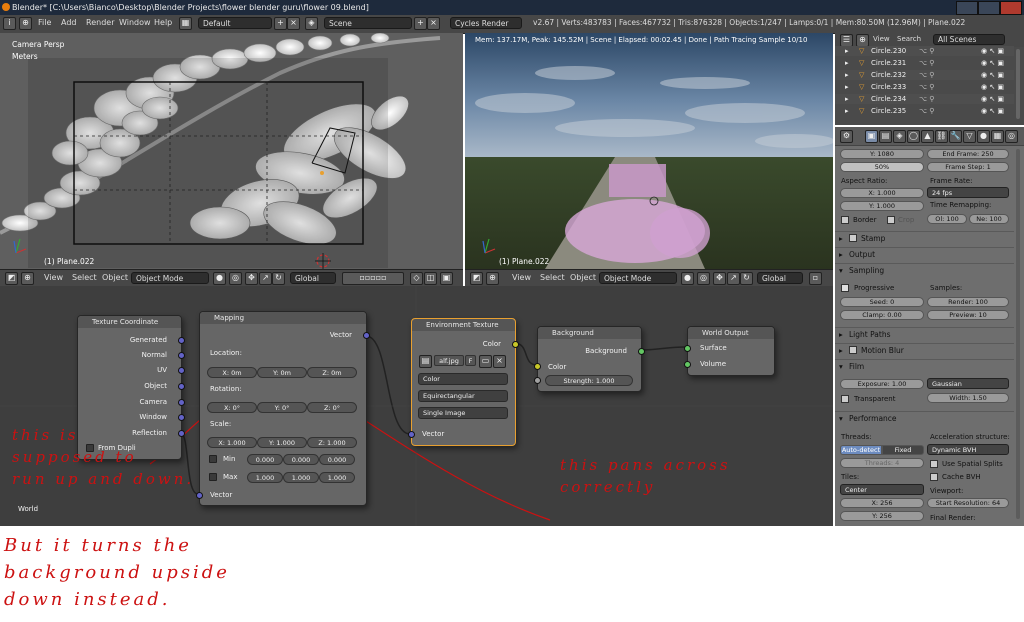 Image resolution: width=1024 pixels, height=622 pixels. I want to click on frame-step-field: Frame Step: 1, so click(968, 167).